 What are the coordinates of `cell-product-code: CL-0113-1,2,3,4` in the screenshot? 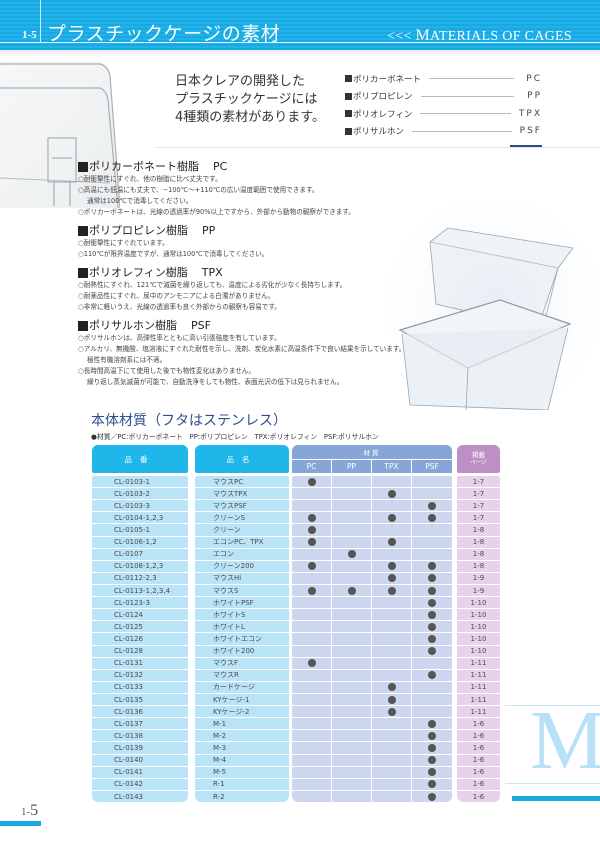 It's located at (140, 591).